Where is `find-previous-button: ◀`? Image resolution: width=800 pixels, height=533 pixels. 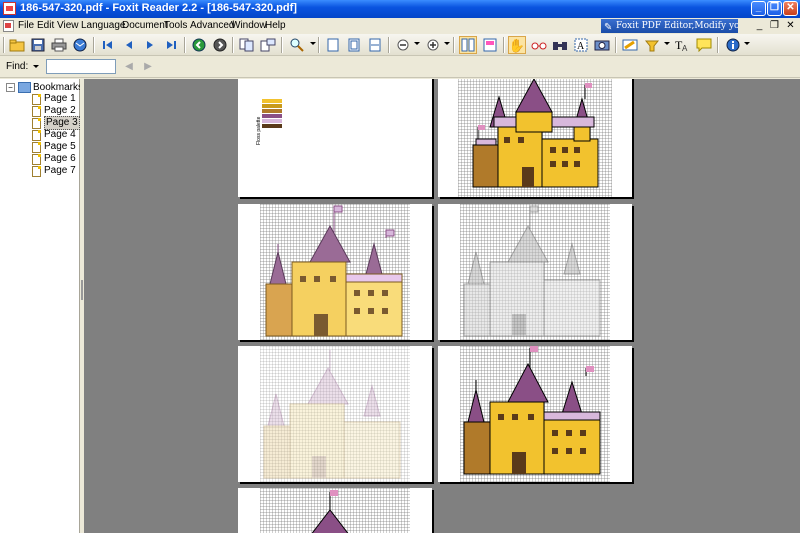
find-previous-button: ◀ is located at coordinates (129, 66).